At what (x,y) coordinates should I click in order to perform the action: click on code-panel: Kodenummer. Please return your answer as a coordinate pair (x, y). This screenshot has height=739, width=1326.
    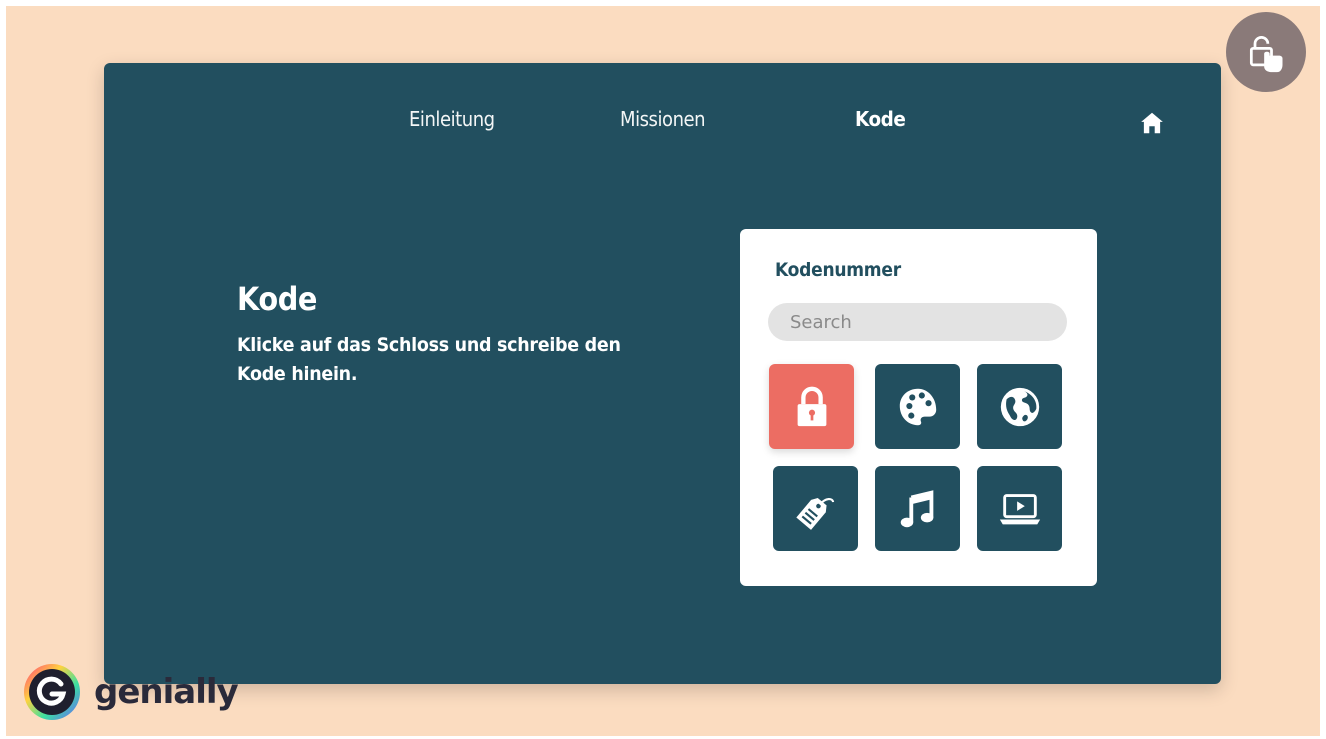
    Looking at the image, I should click on (918, 407).